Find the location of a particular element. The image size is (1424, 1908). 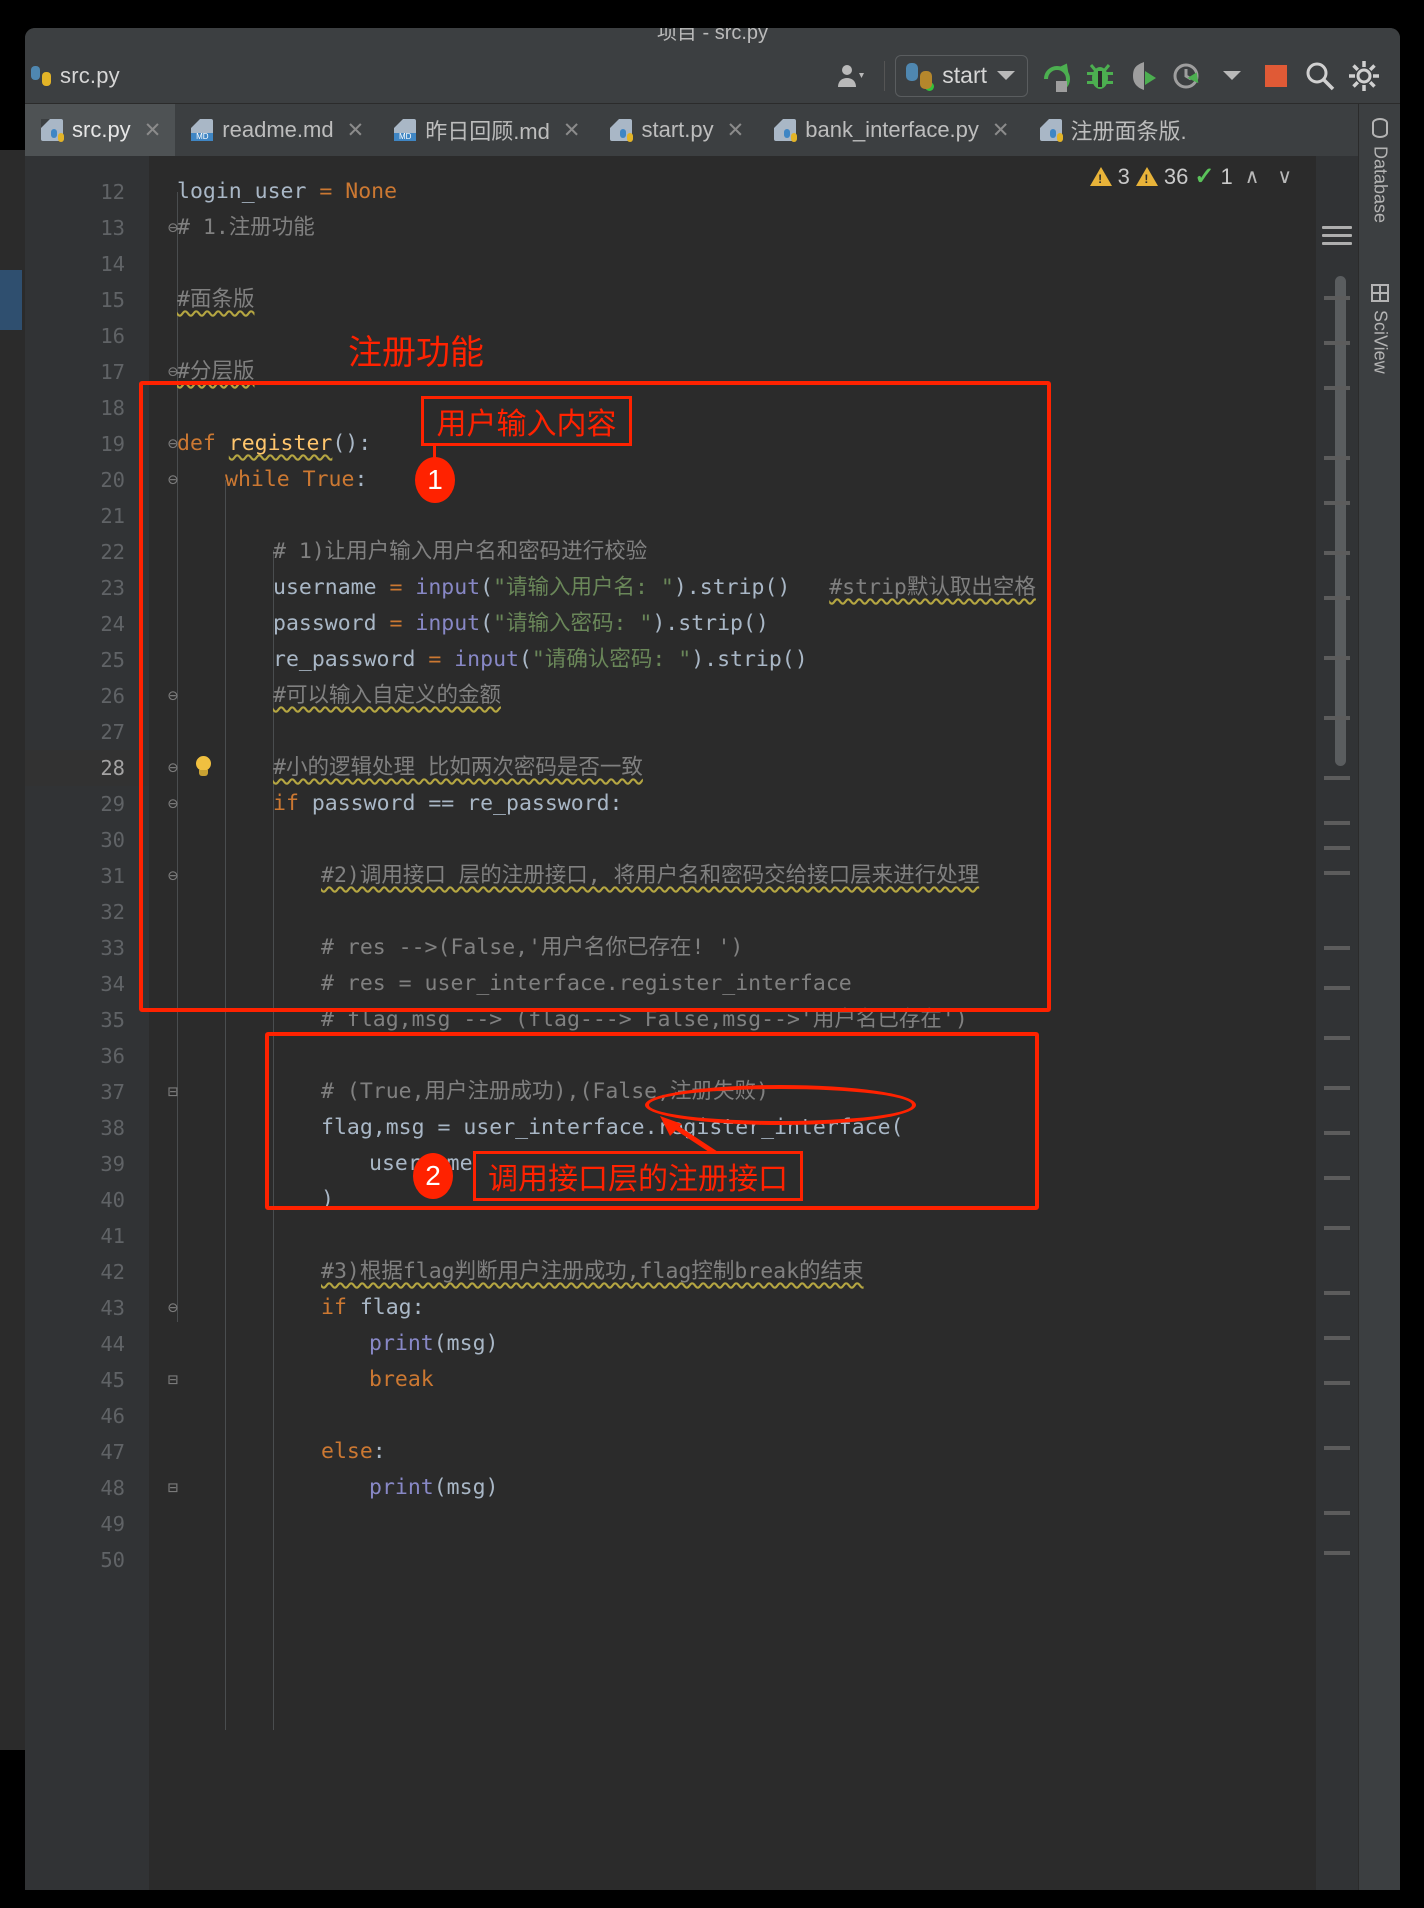

code-line: 25 re_password = input("请确认密码: ").strip() is located at coordinates (691, 660).